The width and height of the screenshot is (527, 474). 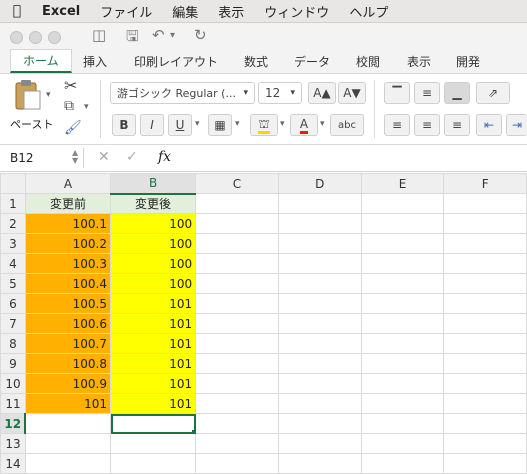 What do you see at coordinates (68, 383) in the screenshot?
I see `cell-a10: 100.9` at bounding box center [68, 383].